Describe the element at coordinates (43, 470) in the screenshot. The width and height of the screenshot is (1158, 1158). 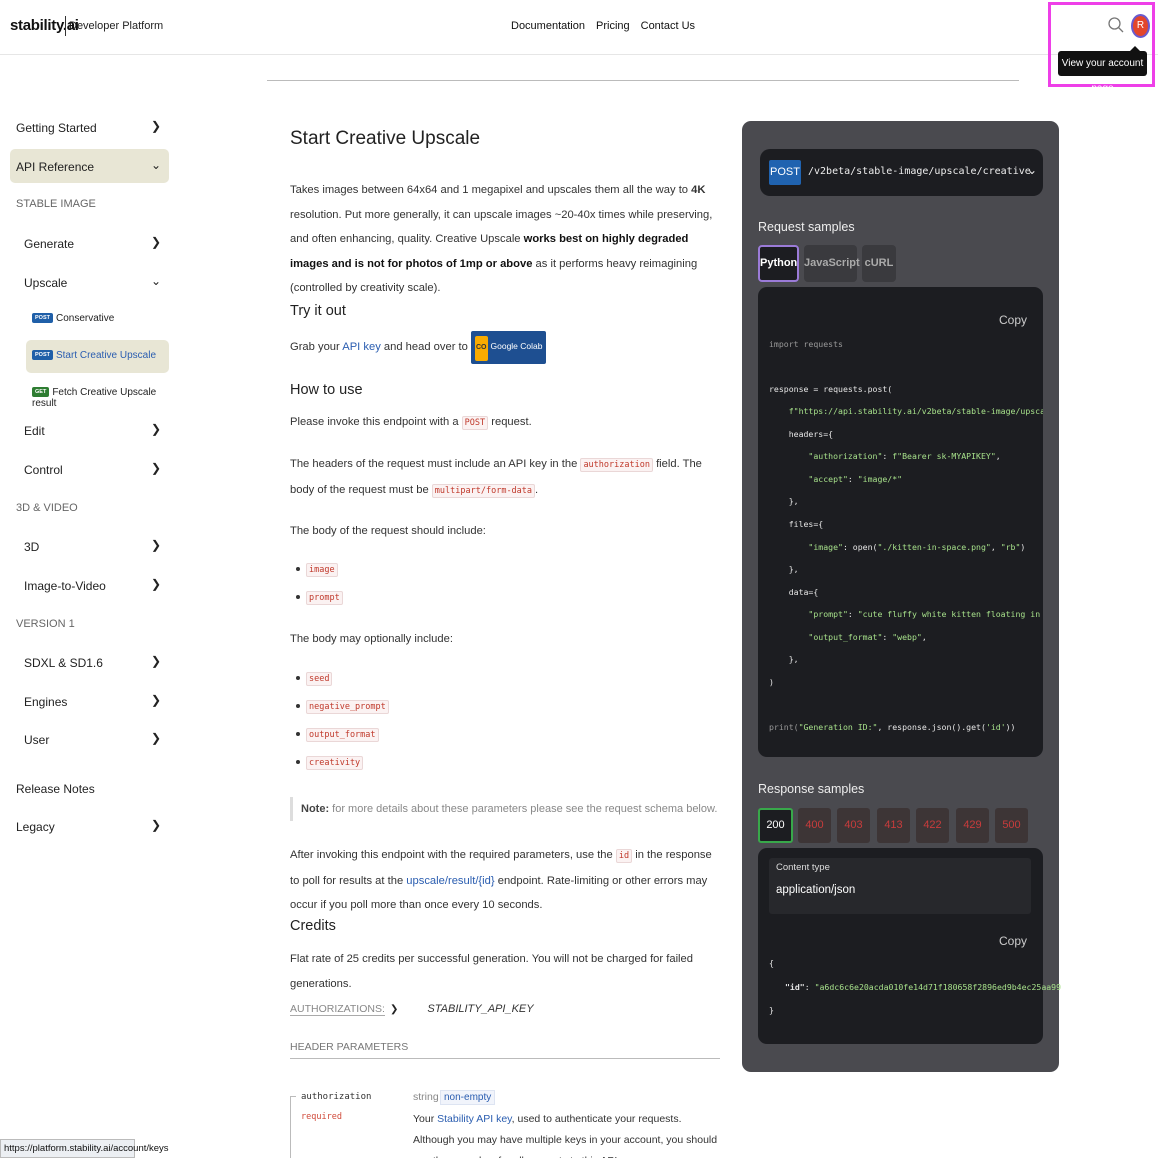
I see `sidebar-item-label: Control` at that location.